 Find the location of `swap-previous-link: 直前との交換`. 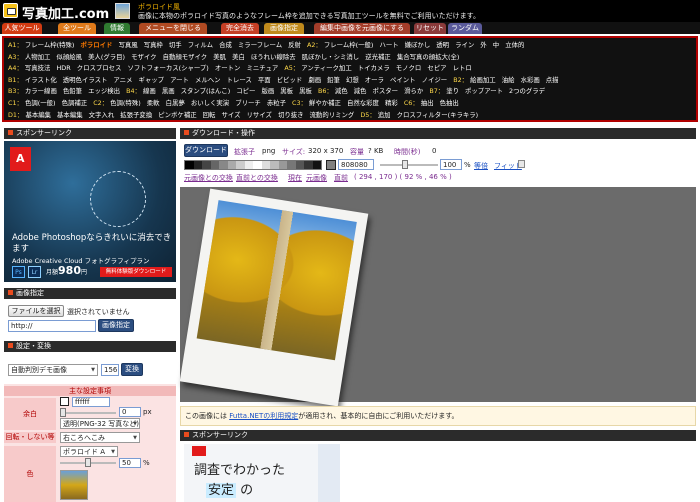

swap-previous-link: 直前との交換 is located at coordinates (257, 178).